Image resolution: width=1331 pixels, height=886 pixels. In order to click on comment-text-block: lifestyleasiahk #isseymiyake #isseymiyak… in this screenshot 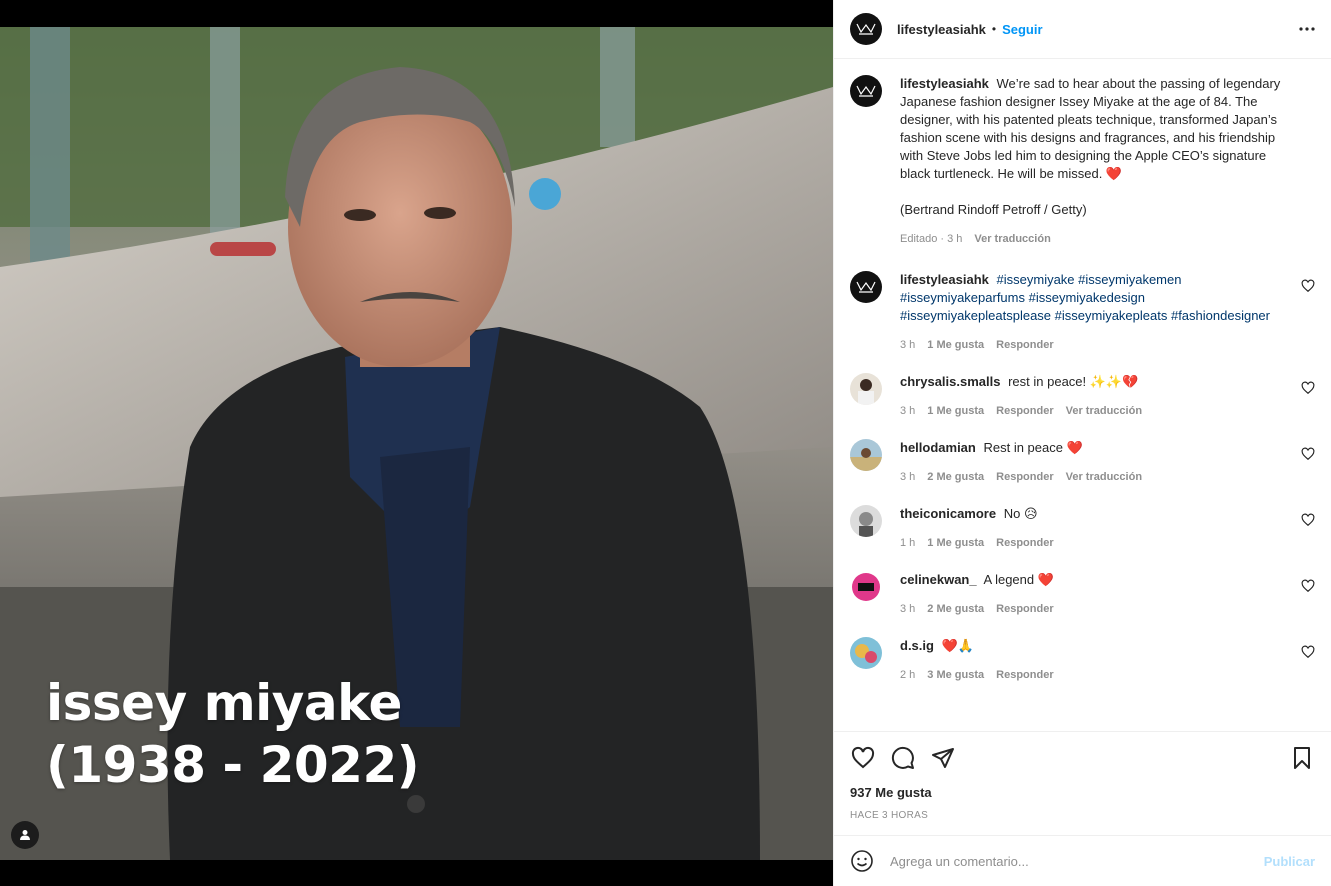, I will do `click(1097, 298)`.